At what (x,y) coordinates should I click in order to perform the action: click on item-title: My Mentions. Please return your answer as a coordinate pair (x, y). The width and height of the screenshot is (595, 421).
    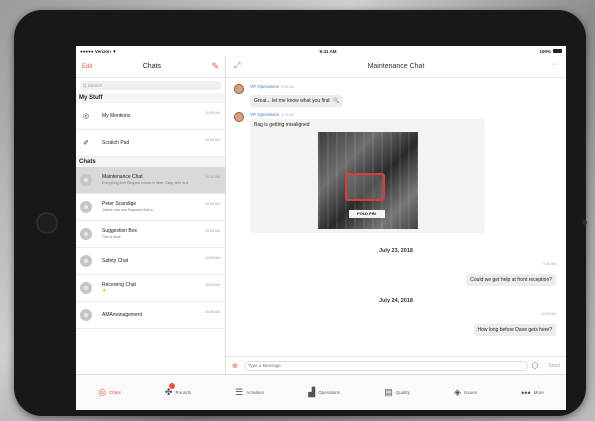
    Looking at the image, I should click on (116, 116).